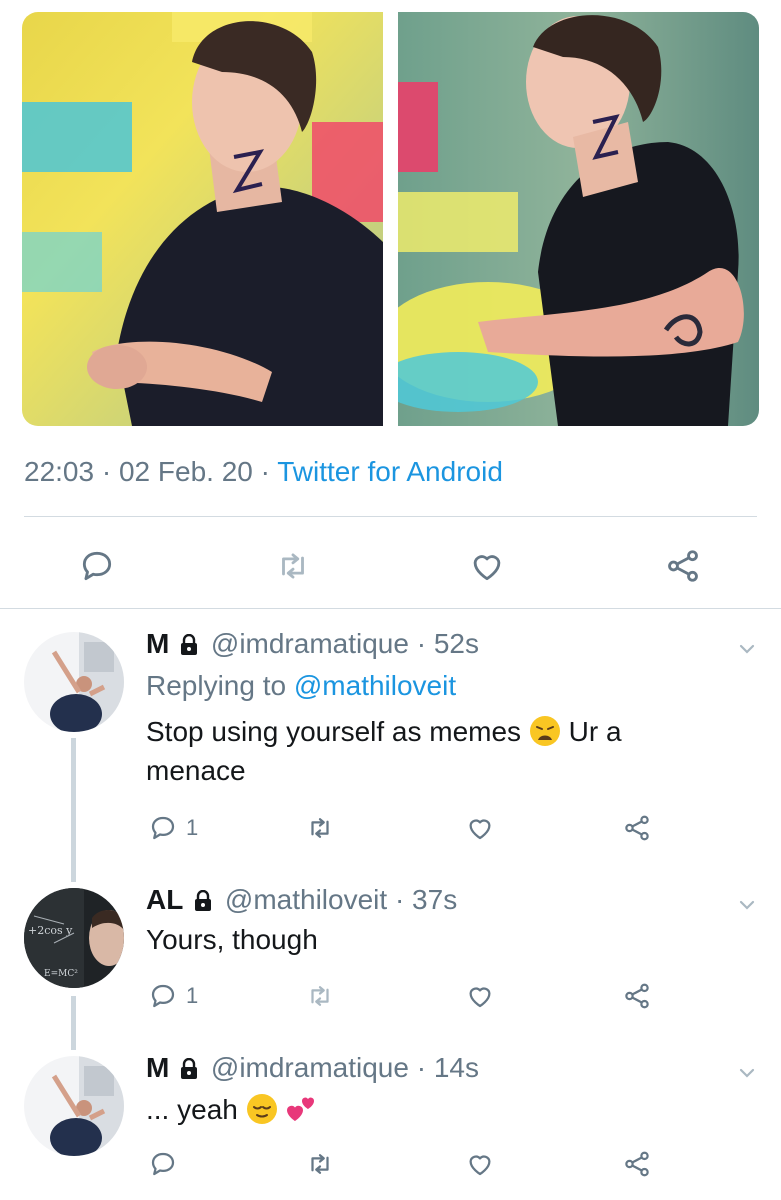 This screenshot has width=781, height=1200. I want to click on timestamp: 14s, so click(456, 1067).